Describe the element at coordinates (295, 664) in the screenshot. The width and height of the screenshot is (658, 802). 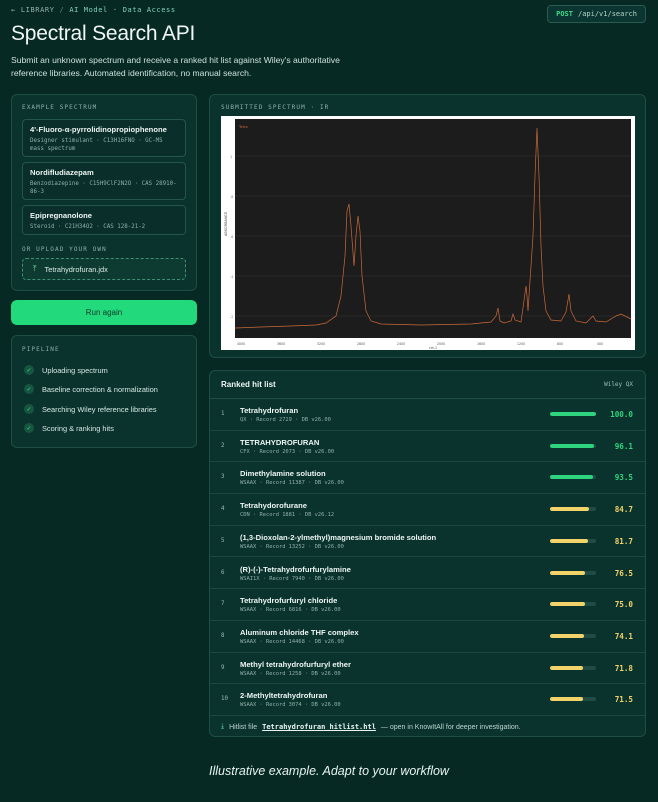
I see `hit-name: Methyl tetrahydrofurfuryl ether` at that location.